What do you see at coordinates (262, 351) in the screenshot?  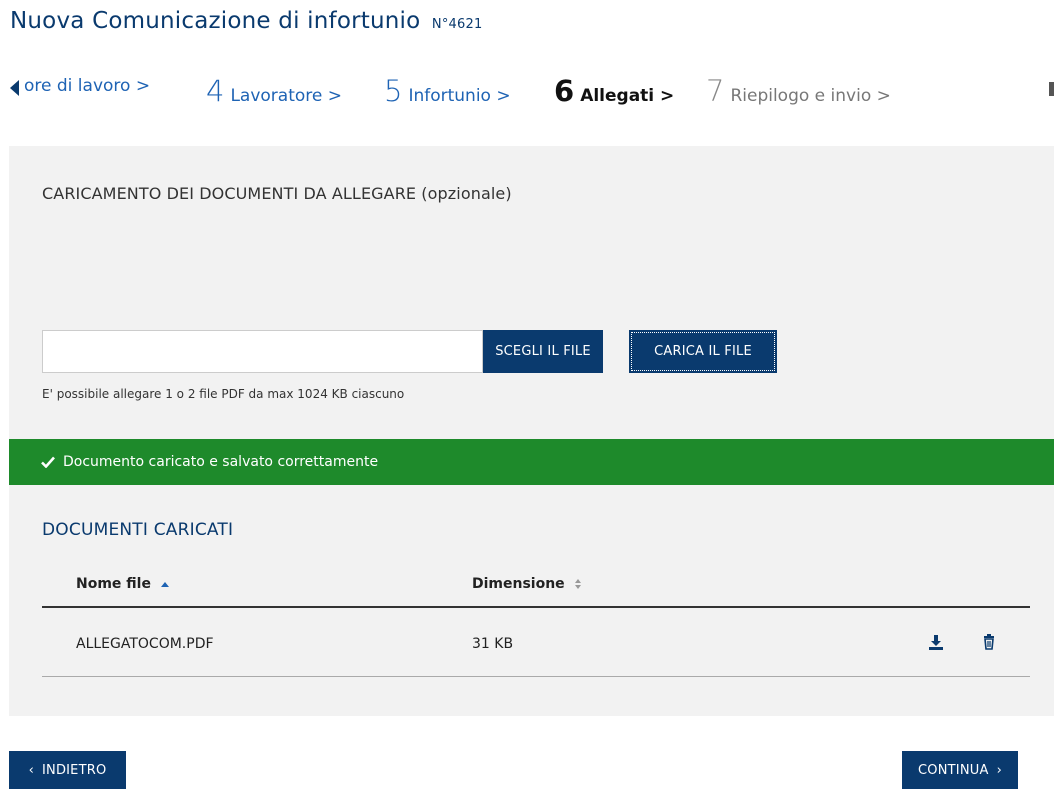 I see `file-path-field` at bounding box center [262, 351].